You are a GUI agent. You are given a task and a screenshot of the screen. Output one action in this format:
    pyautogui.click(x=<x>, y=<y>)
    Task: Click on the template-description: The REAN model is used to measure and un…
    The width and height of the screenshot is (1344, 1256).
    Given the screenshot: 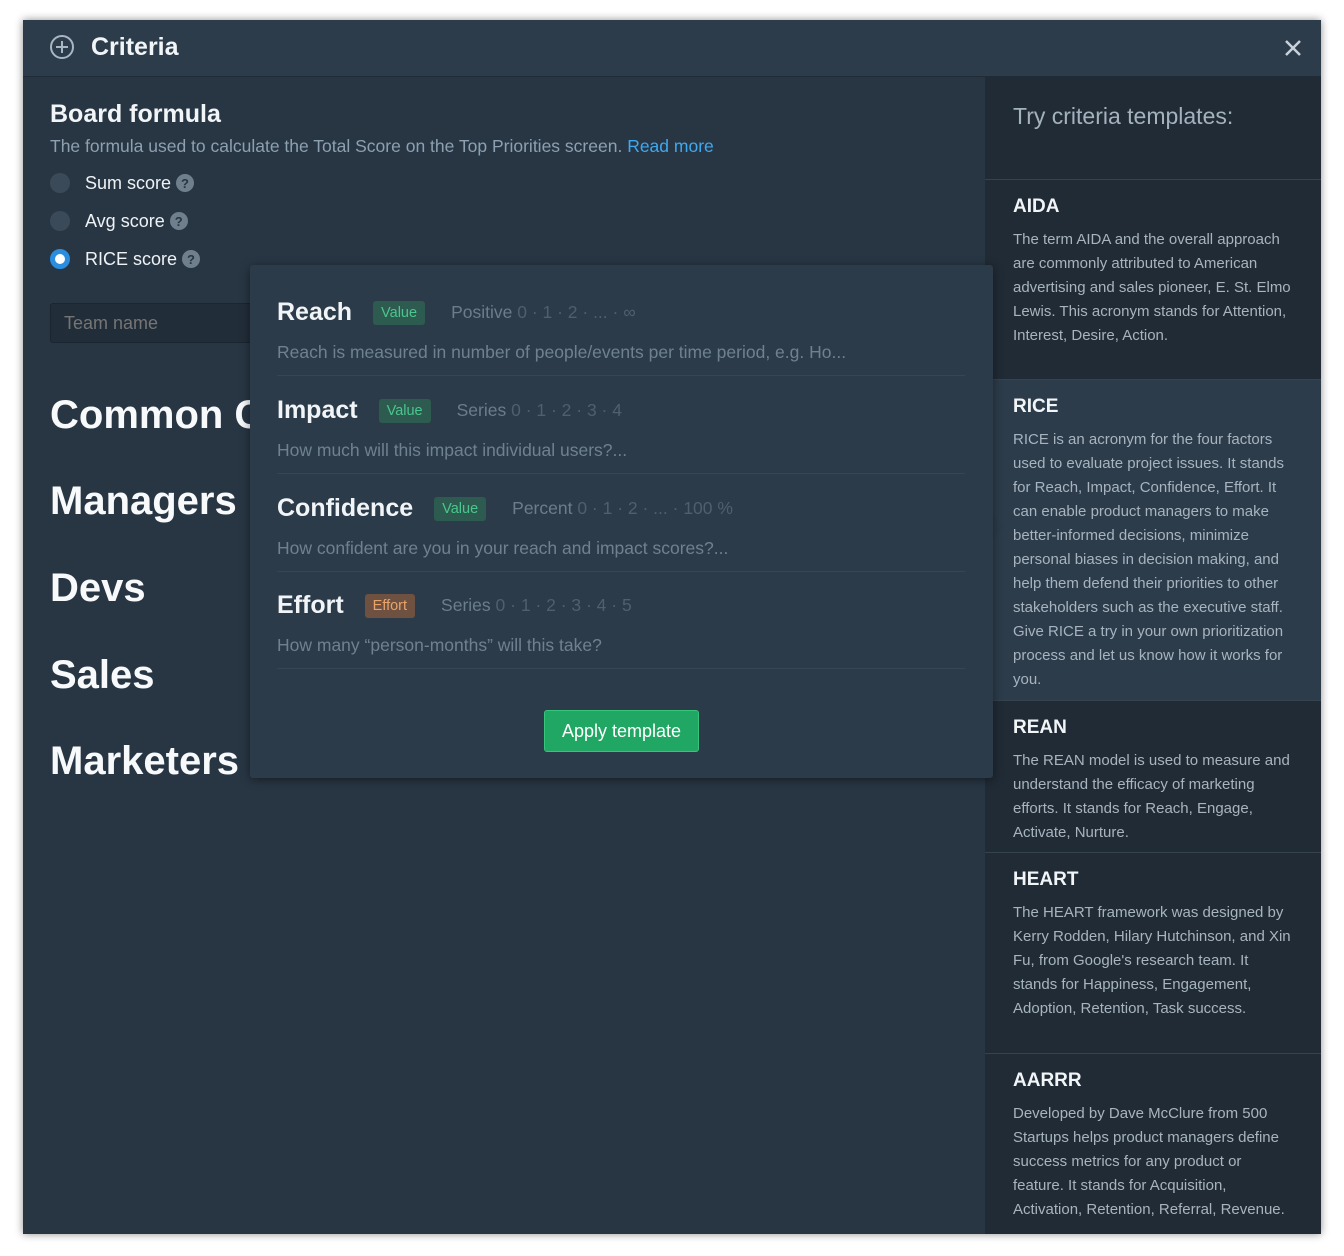 What is the action you would take?
    pyautogui.click(x=1151, y=796)
    